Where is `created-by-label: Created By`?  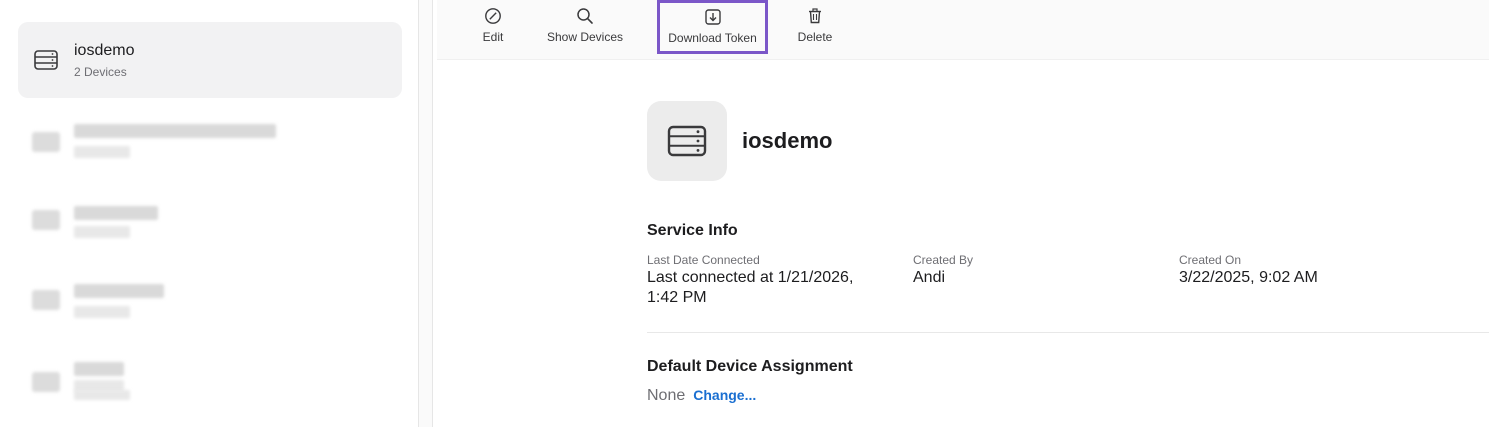 created-by-label: Created By is located at coordinates (943, 260).